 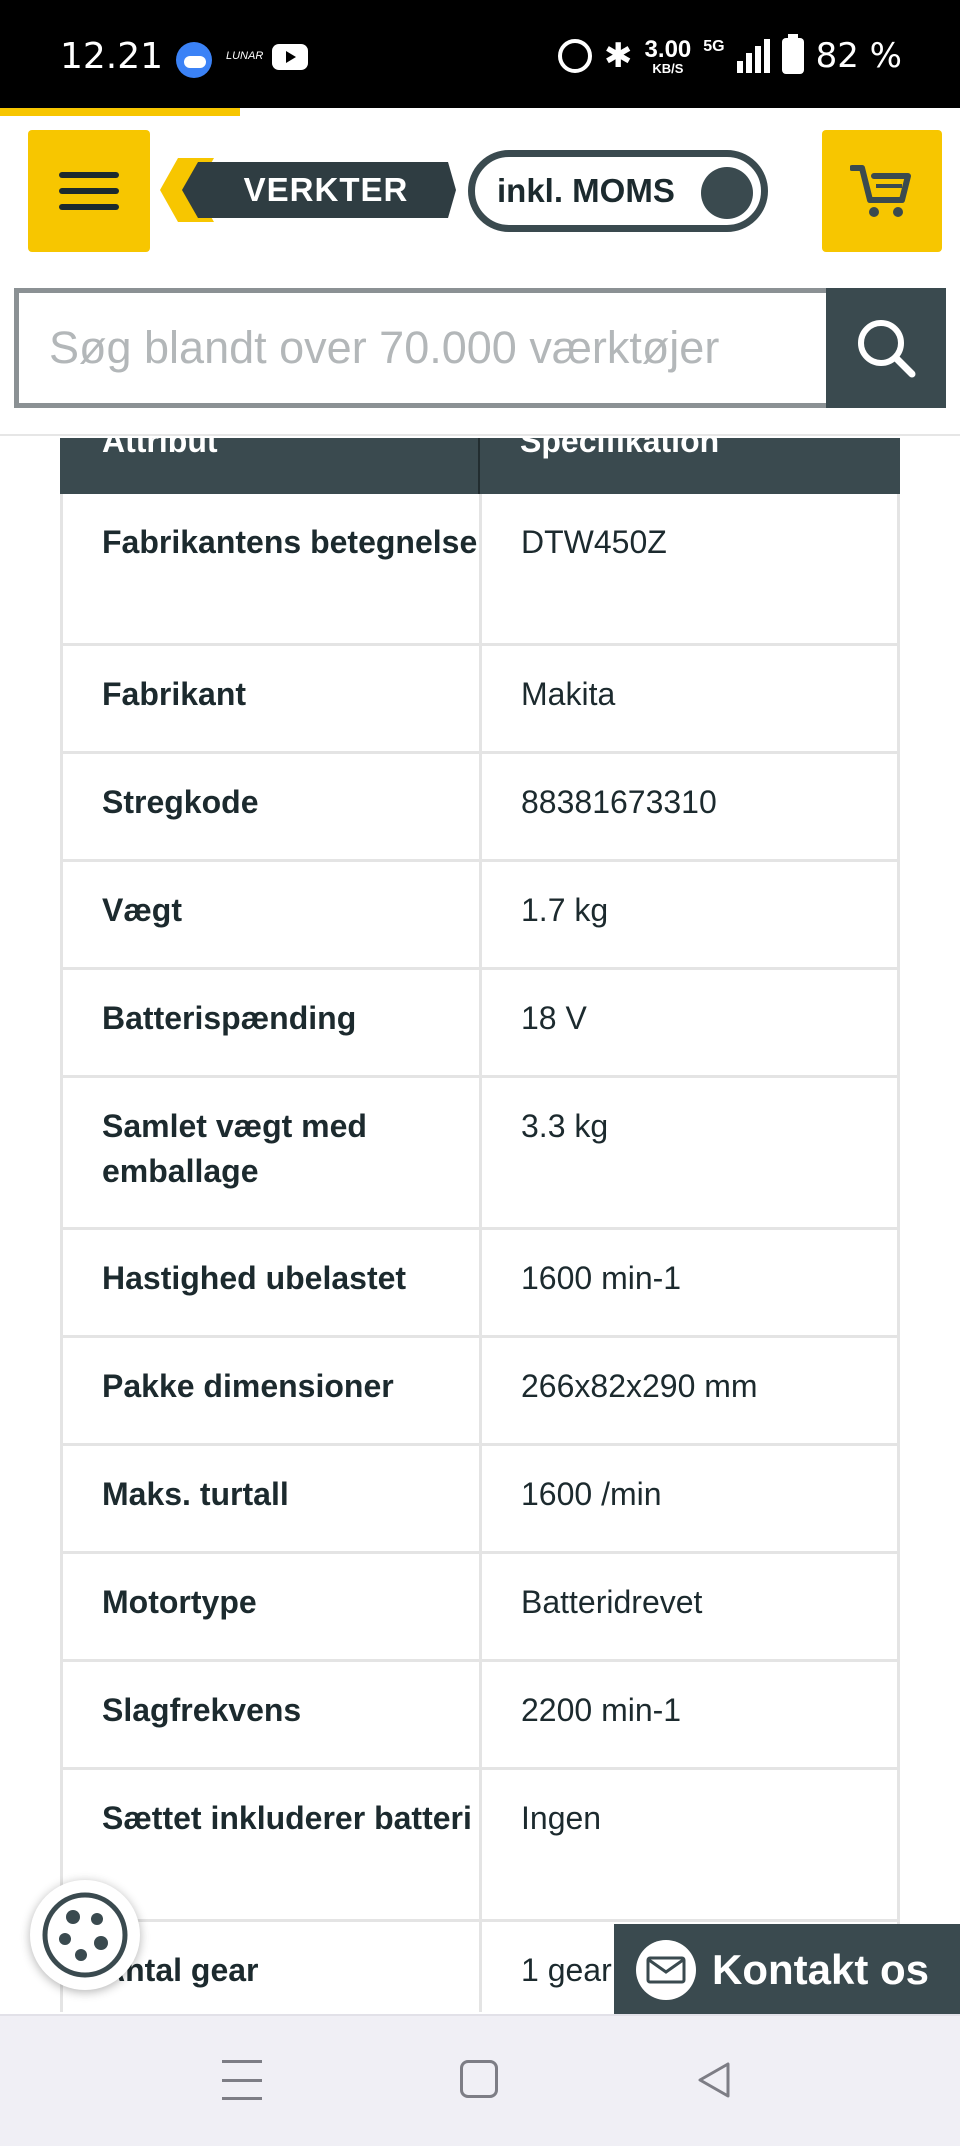 I want to click on youtube-icon, so click(x=290, y=57).